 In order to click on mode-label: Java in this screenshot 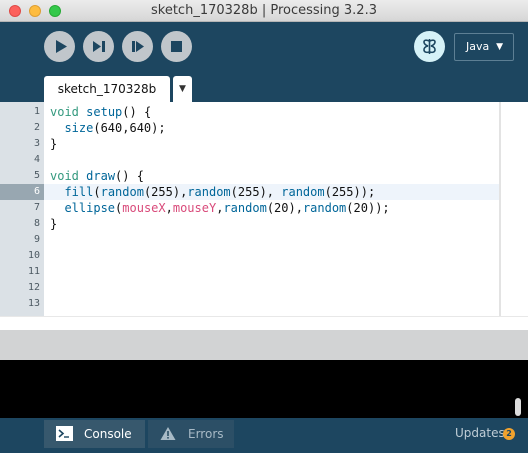, I will do `click(478, 46)`.